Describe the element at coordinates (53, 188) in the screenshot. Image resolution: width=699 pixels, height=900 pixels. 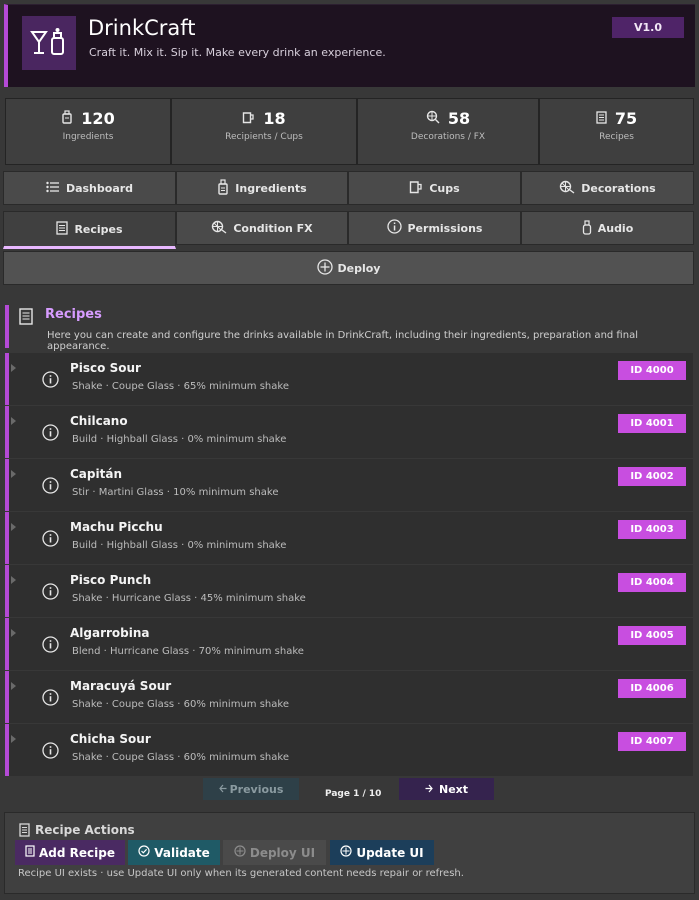
I see `list-icon` at that location.